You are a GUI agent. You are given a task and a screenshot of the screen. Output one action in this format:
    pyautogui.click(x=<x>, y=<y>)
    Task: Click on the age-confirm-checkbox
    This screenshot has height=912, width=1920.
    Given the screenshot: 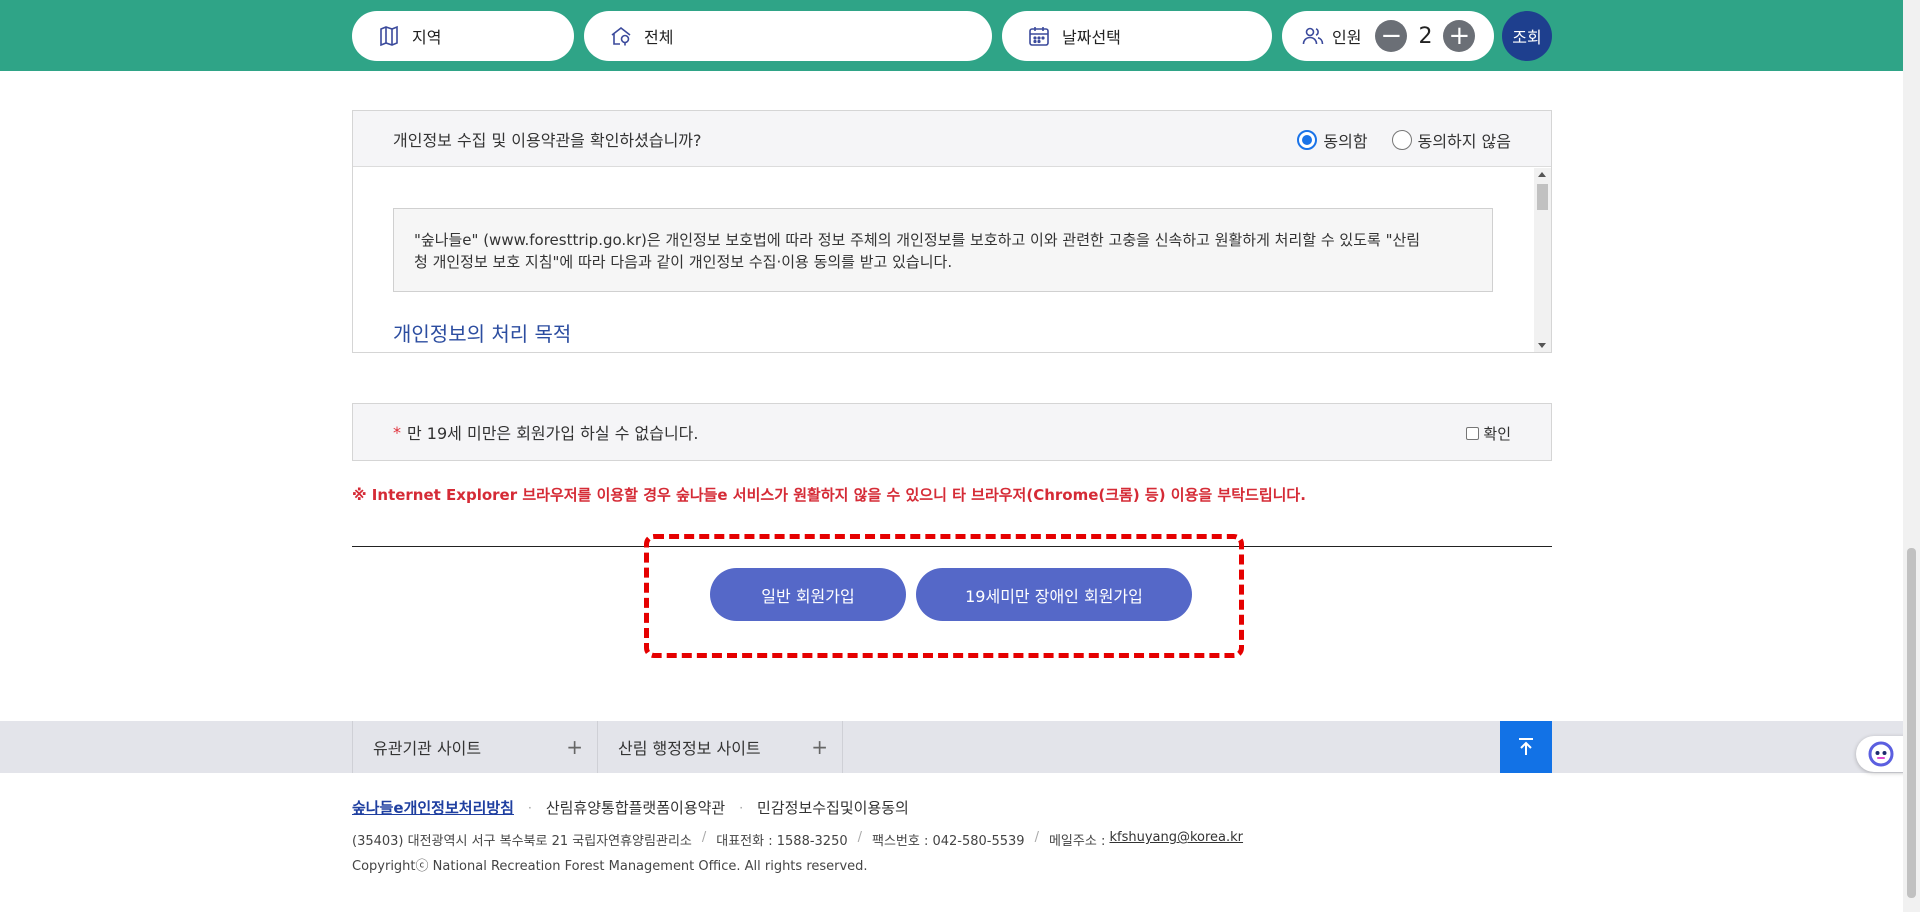 What is the action you would take?
    pyautogui.click(x=1473, y=433)
    